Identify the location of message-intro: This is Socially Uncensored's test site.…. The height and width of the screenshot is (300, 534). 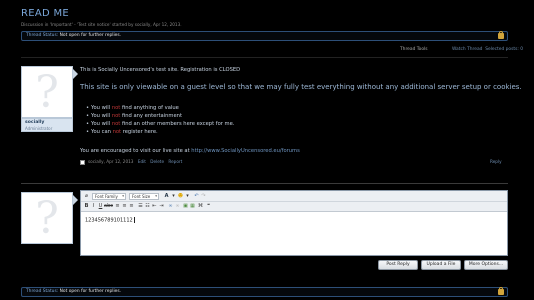
(160, 70).